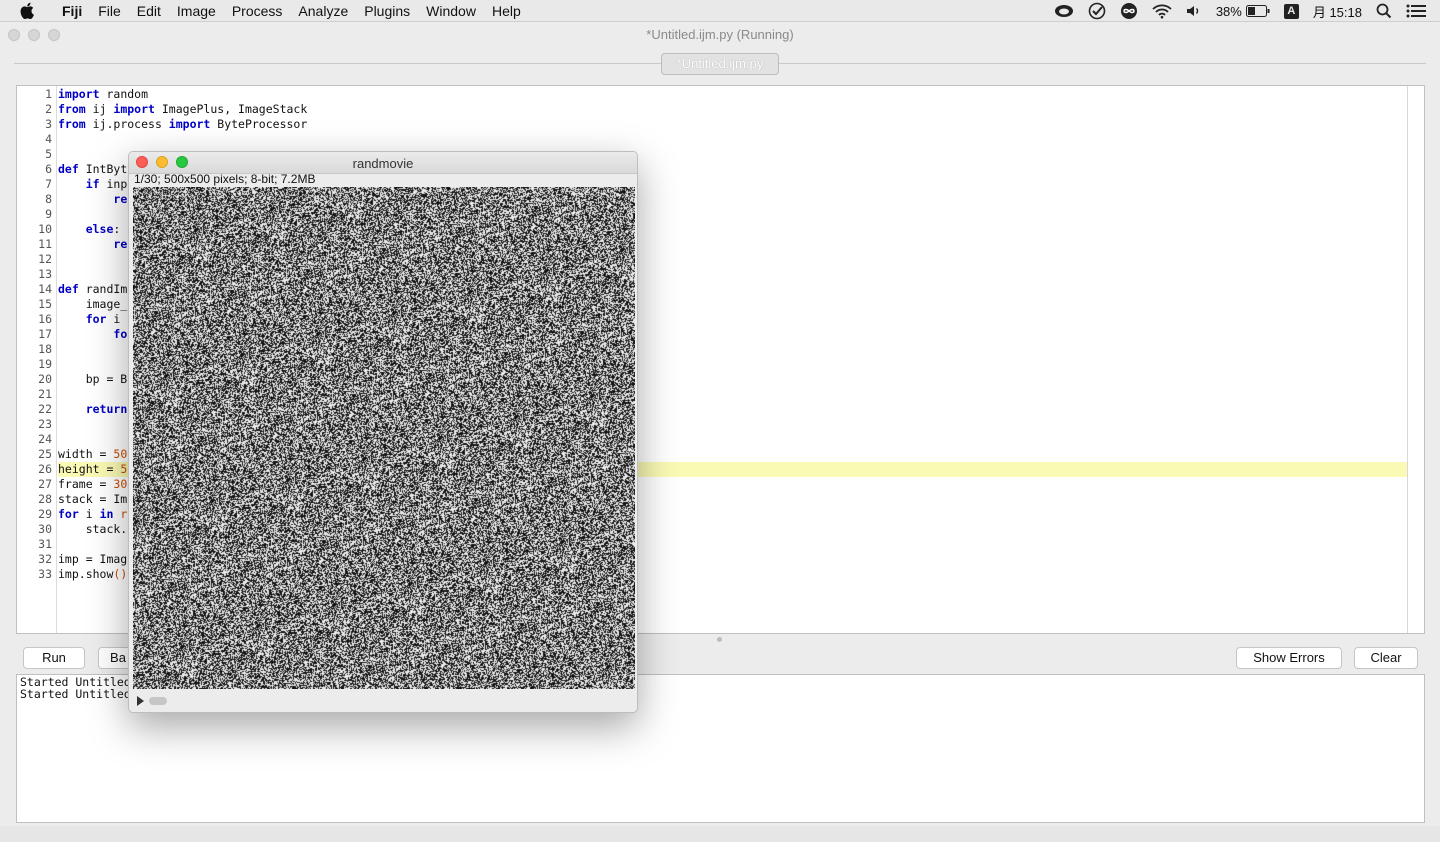 The width and height of the screenshot is (1440, 842). What do you see at coordinates (48, 199) in the screenshot?
I see `line-number: 8` at bounding box center [48, 199].